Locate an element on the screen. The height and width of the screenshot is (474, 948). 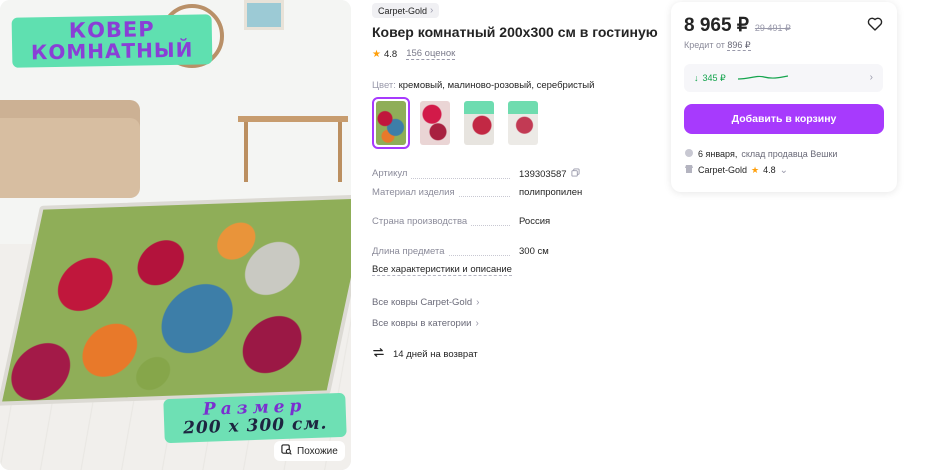
delivery-date: 6 января, is located at coordinates (718, 154).